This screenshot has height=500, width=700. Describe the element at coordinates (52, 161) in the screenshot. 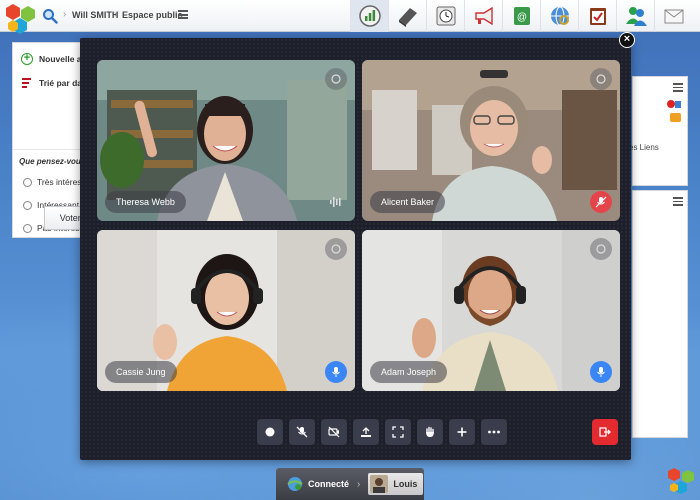

I see `poll-question: Que pensez-vous` at that location.